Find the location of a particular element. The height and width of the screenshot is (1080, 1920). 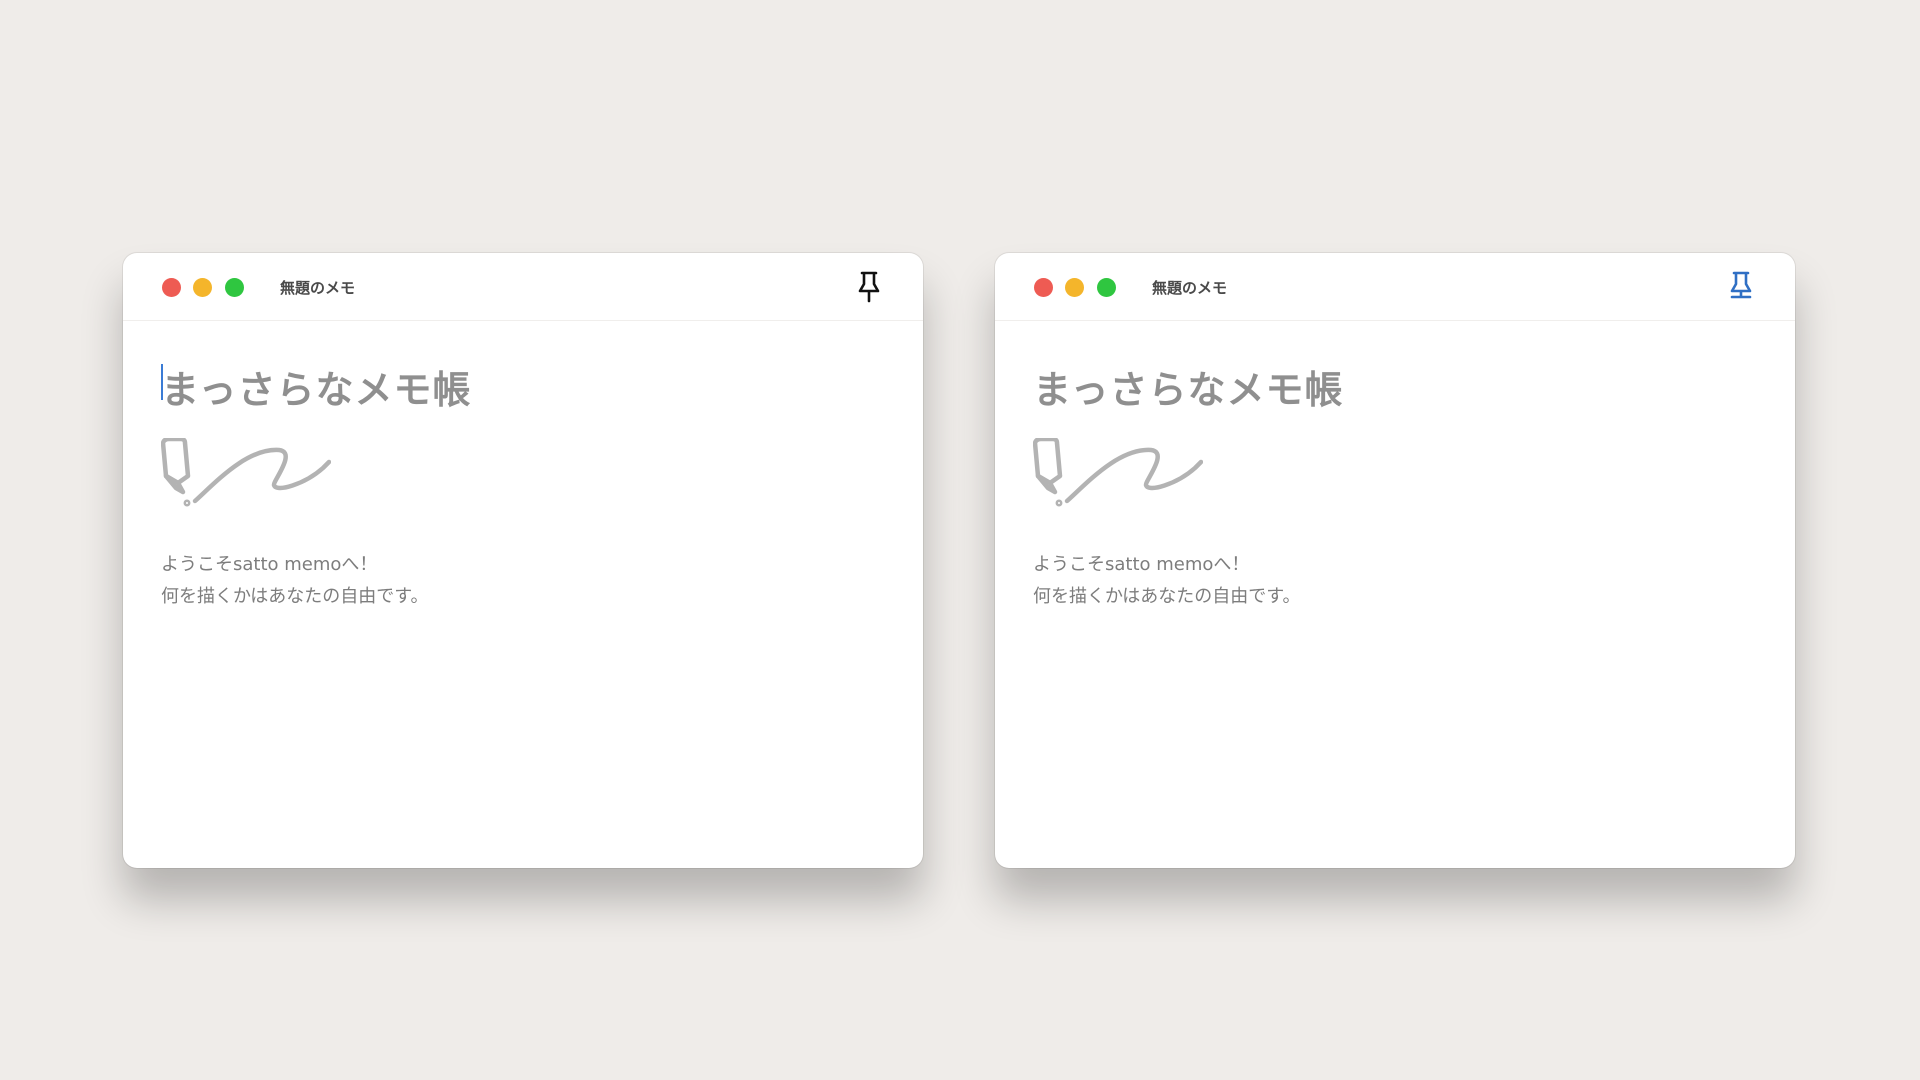

pushpin-icon is located at coordinates (869, 287).